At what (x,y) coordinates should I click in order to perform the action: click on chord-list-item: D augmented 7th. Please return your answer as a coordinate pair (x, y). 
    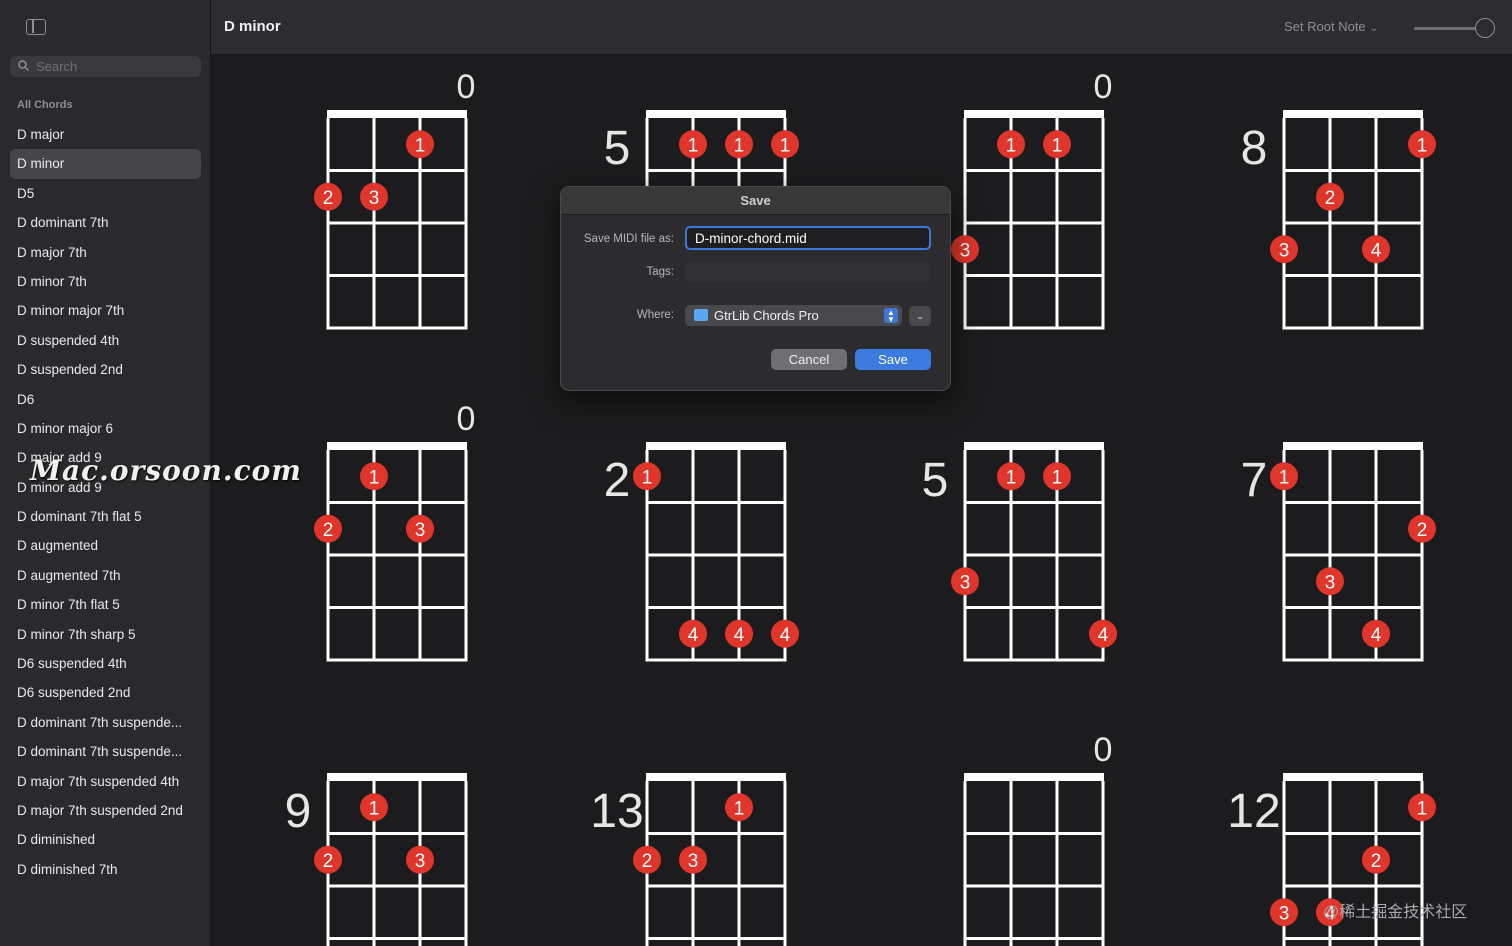
    Looking at the image, I should click on (105, 575).